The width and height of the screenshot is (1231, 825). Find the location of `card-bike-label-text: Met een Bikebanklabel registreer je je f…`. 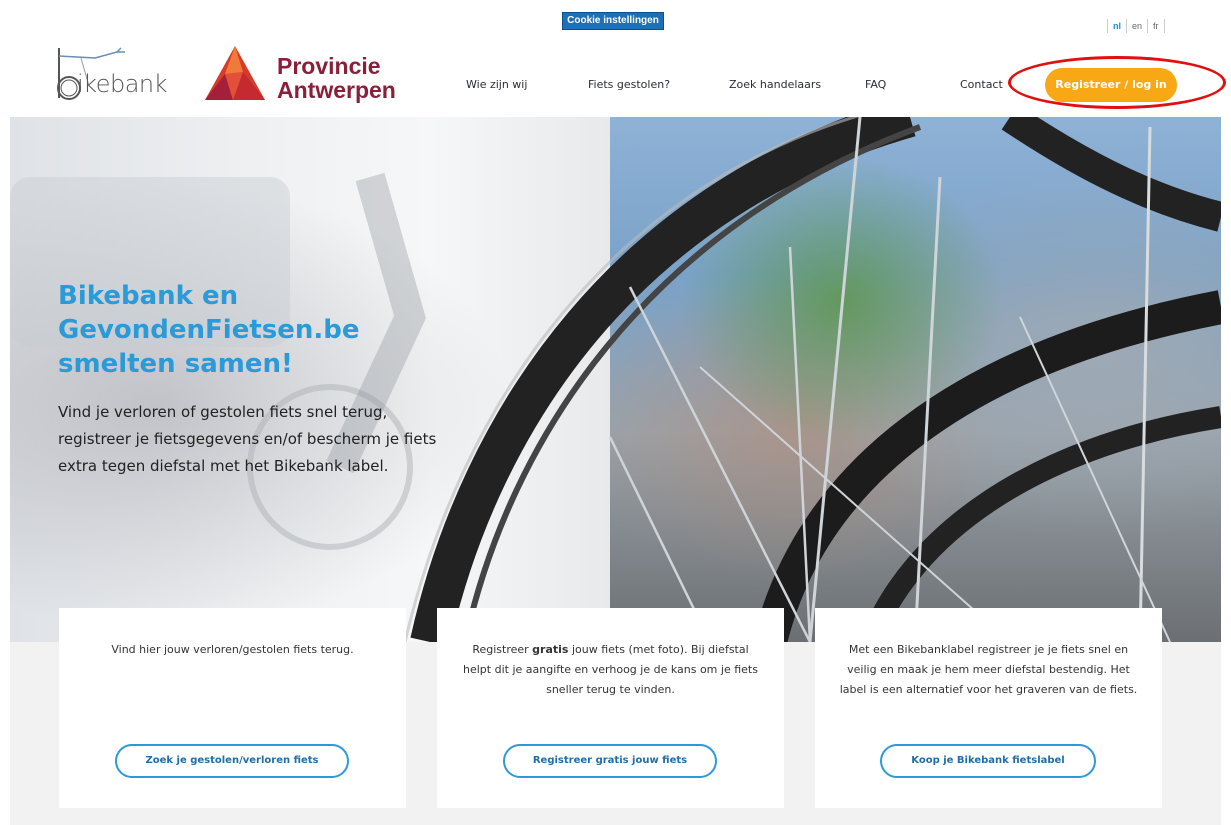

card-bike-label-text: Met een Bikebanklabel registreer je je f… is located at coordinates (988, 669).